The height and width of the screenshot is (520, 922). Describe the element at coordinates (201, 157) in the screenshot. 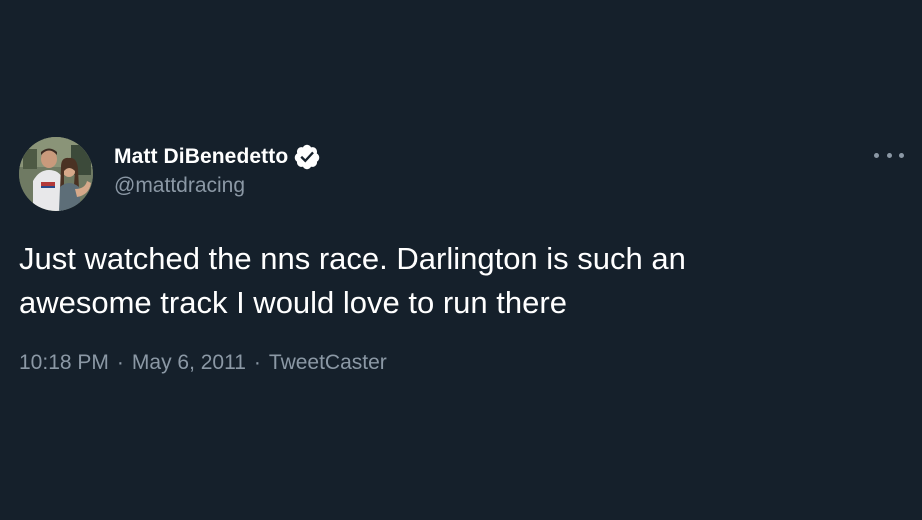

I see `author-display-name: Matt DiBenedetto` at that location.